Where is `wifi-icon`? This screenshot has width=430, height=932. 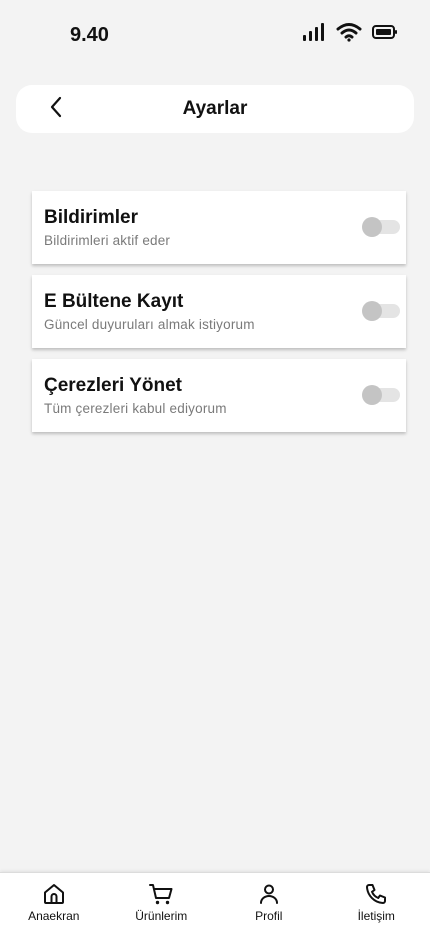
wifi-icon is located at coordinates (349, 32).